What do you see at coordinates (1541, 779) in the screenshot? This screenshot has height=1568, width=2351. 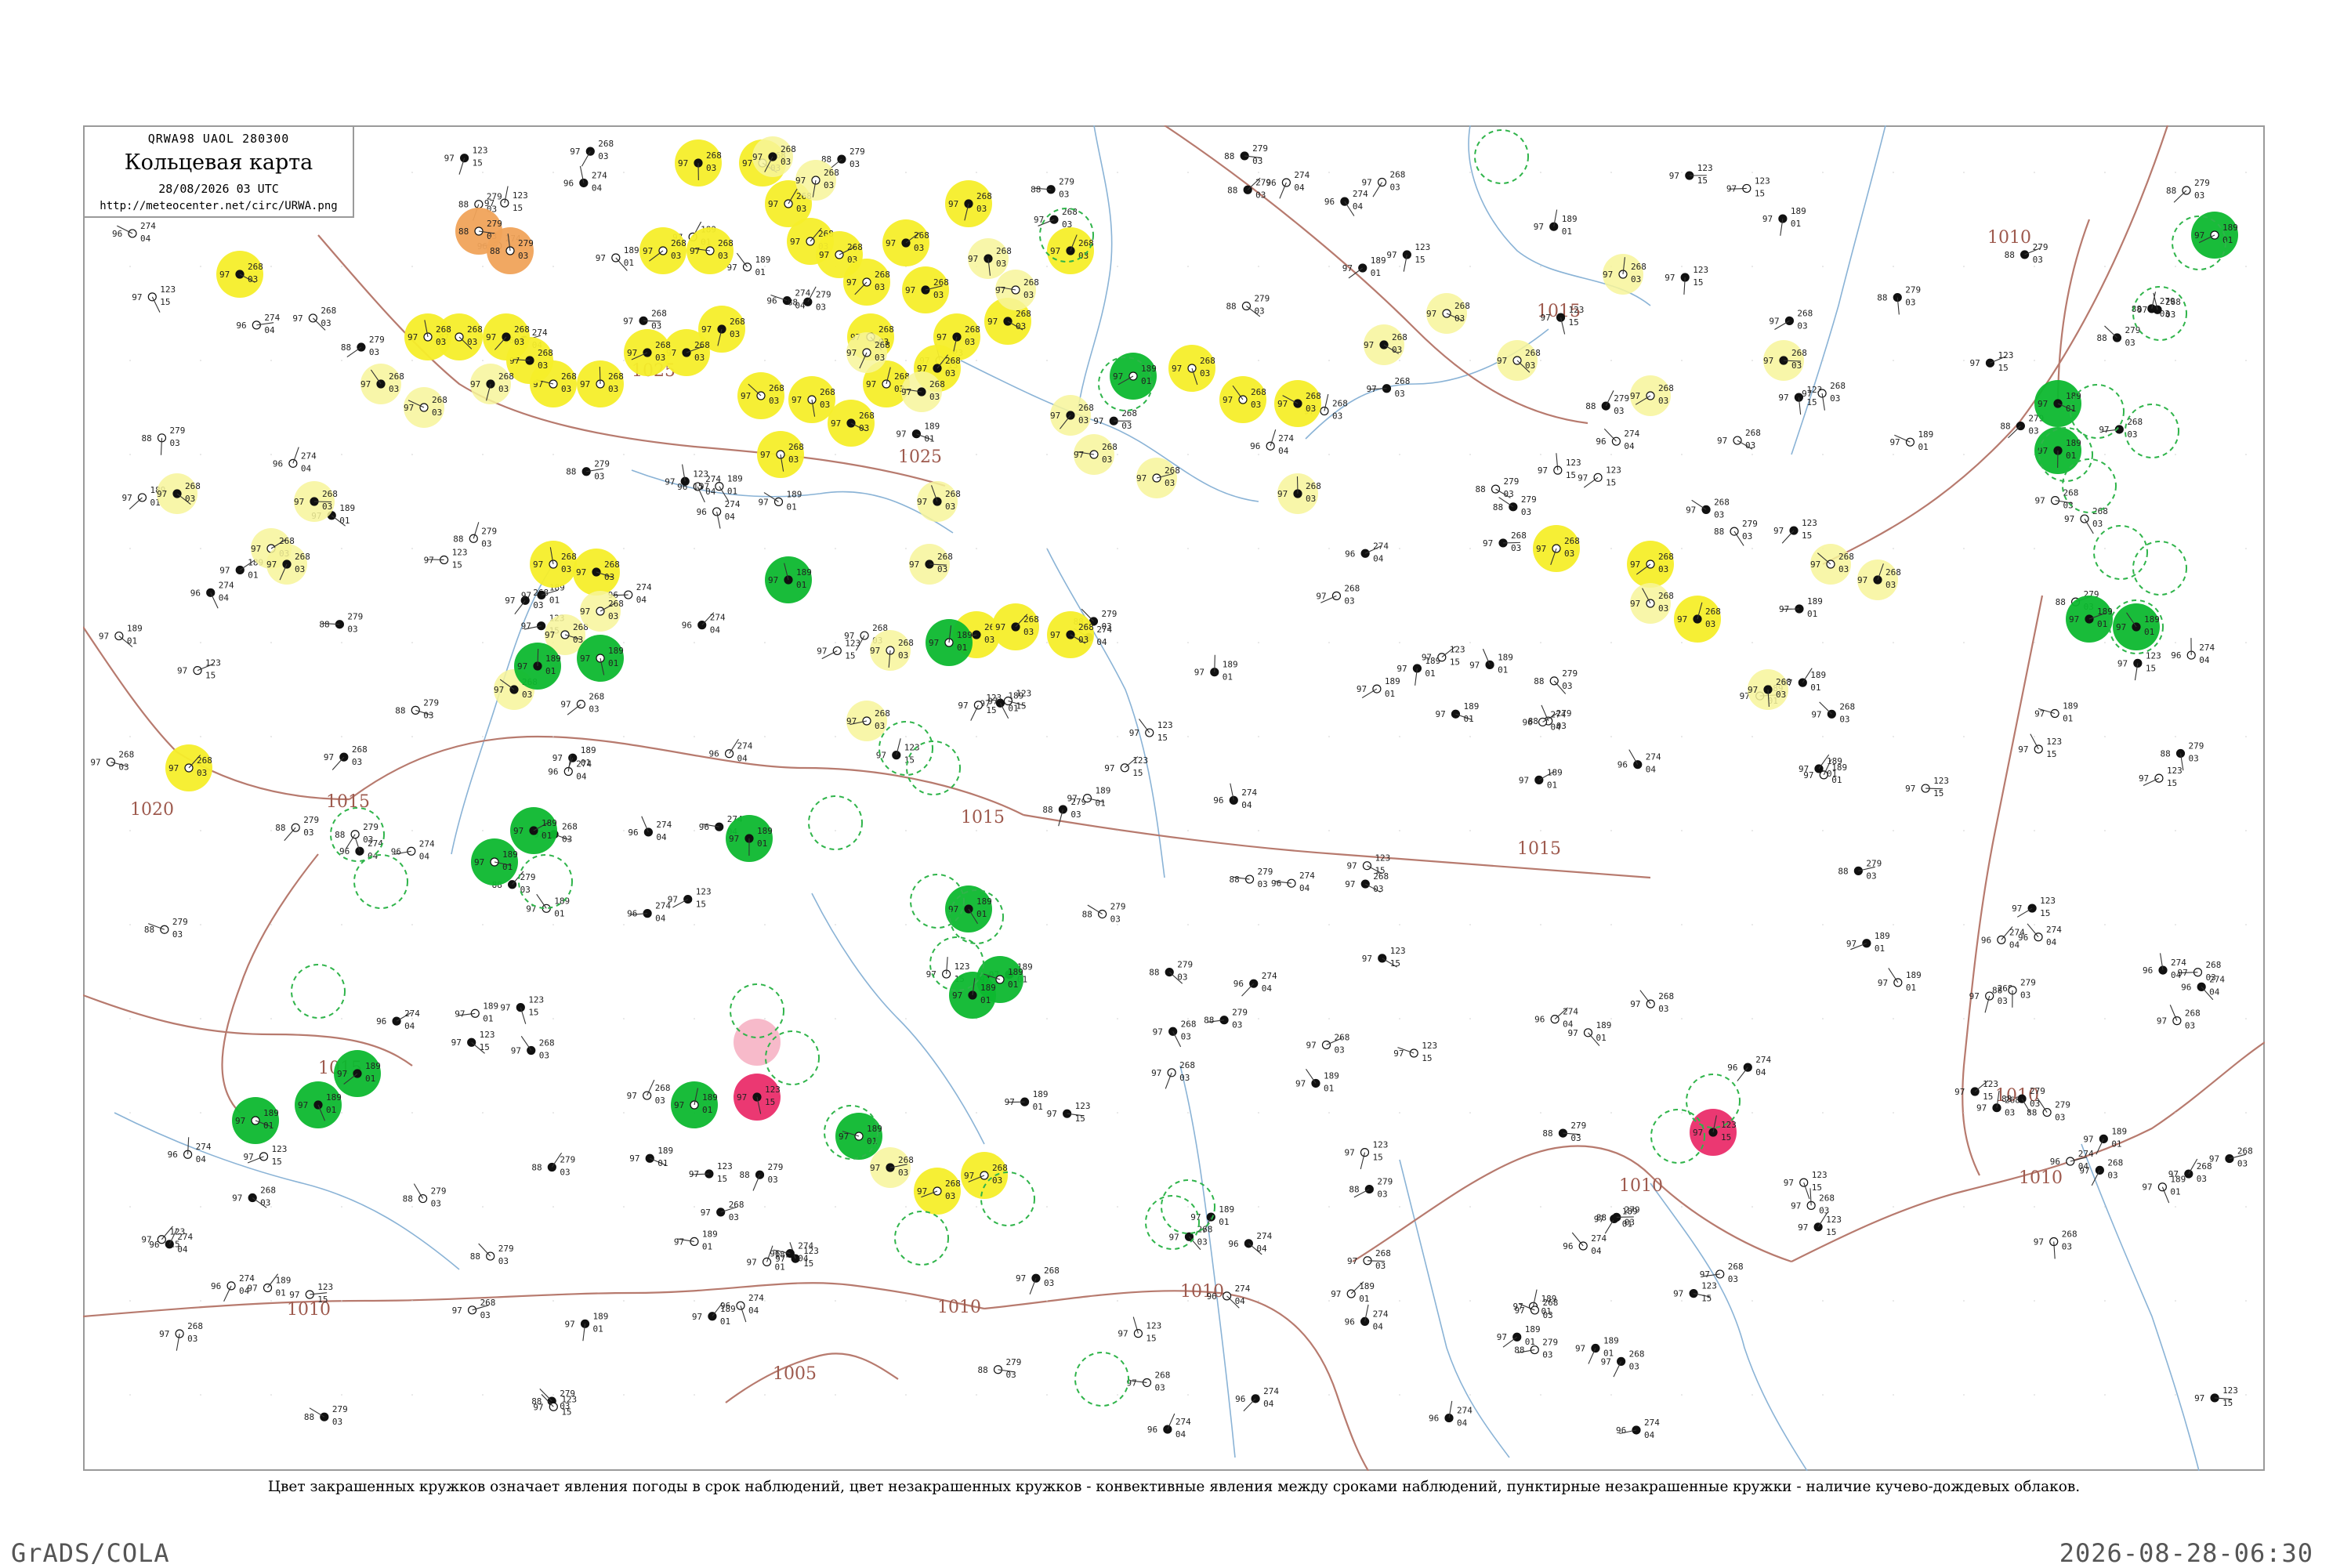 I see `station-plot: 1899701` at bounding box center [1541, 779].